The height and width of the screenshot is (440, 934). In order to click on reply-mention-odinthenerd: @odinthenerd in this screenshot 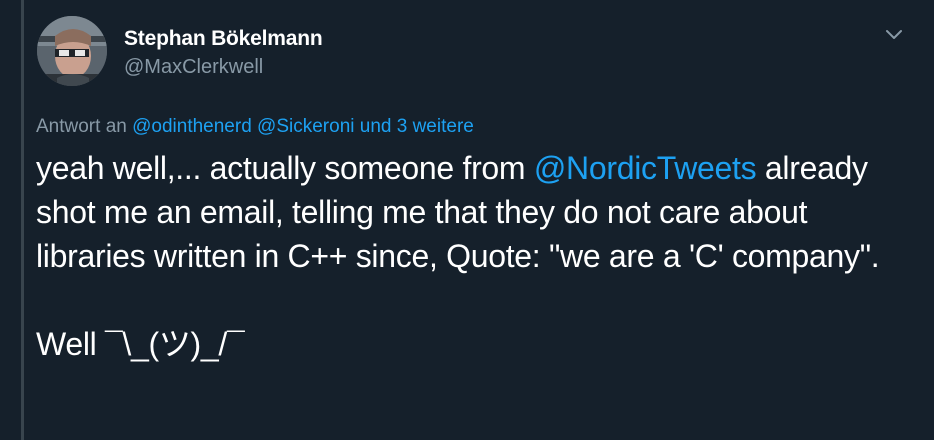, I will do `click(192, 126)`.